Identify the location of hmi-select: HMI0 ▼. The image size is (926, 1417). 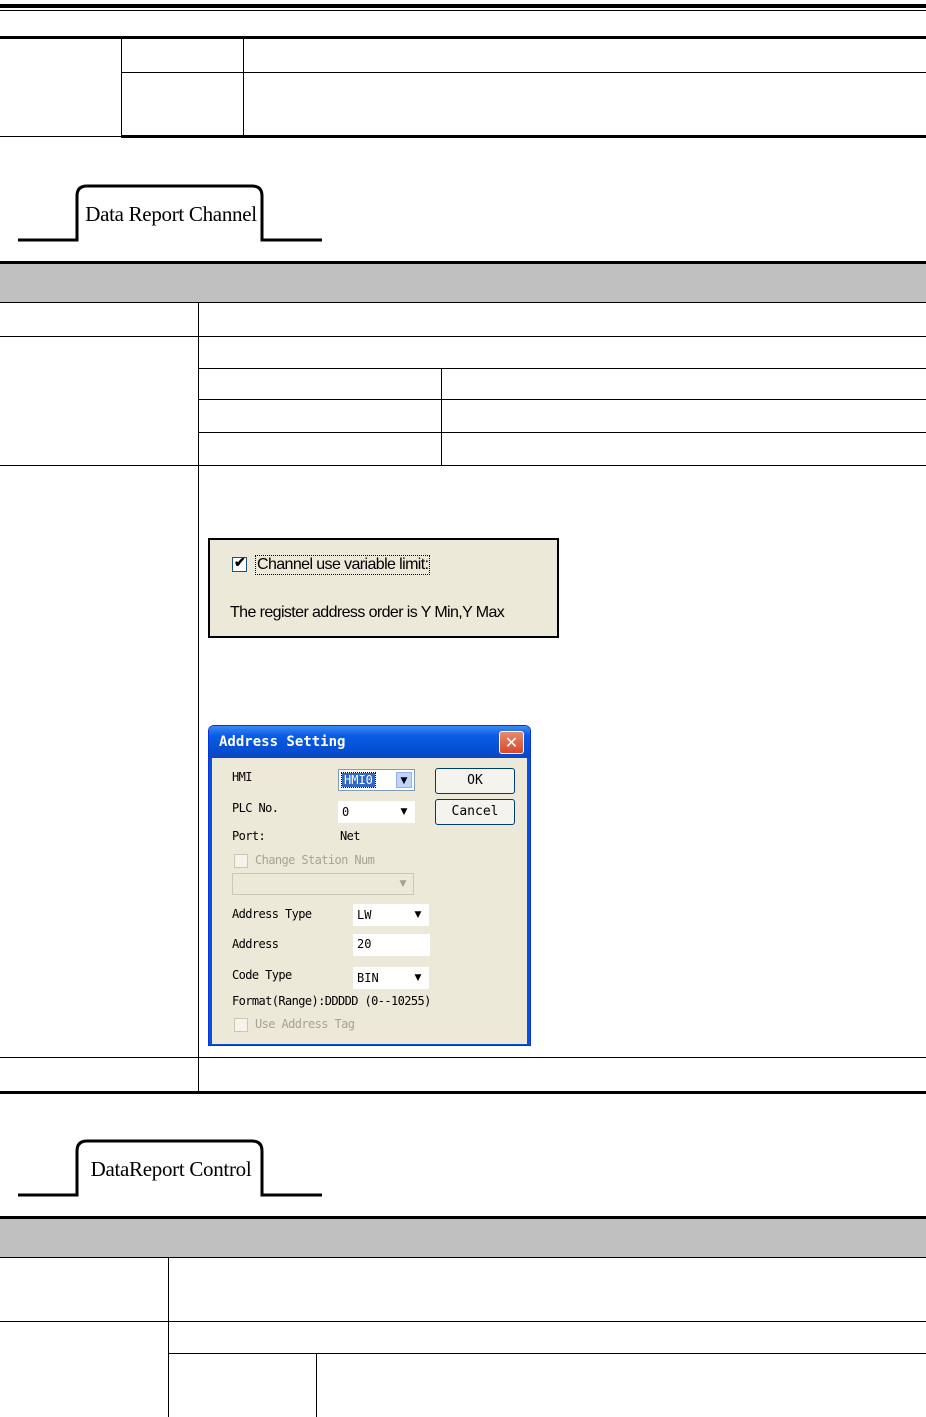
(376, 780).